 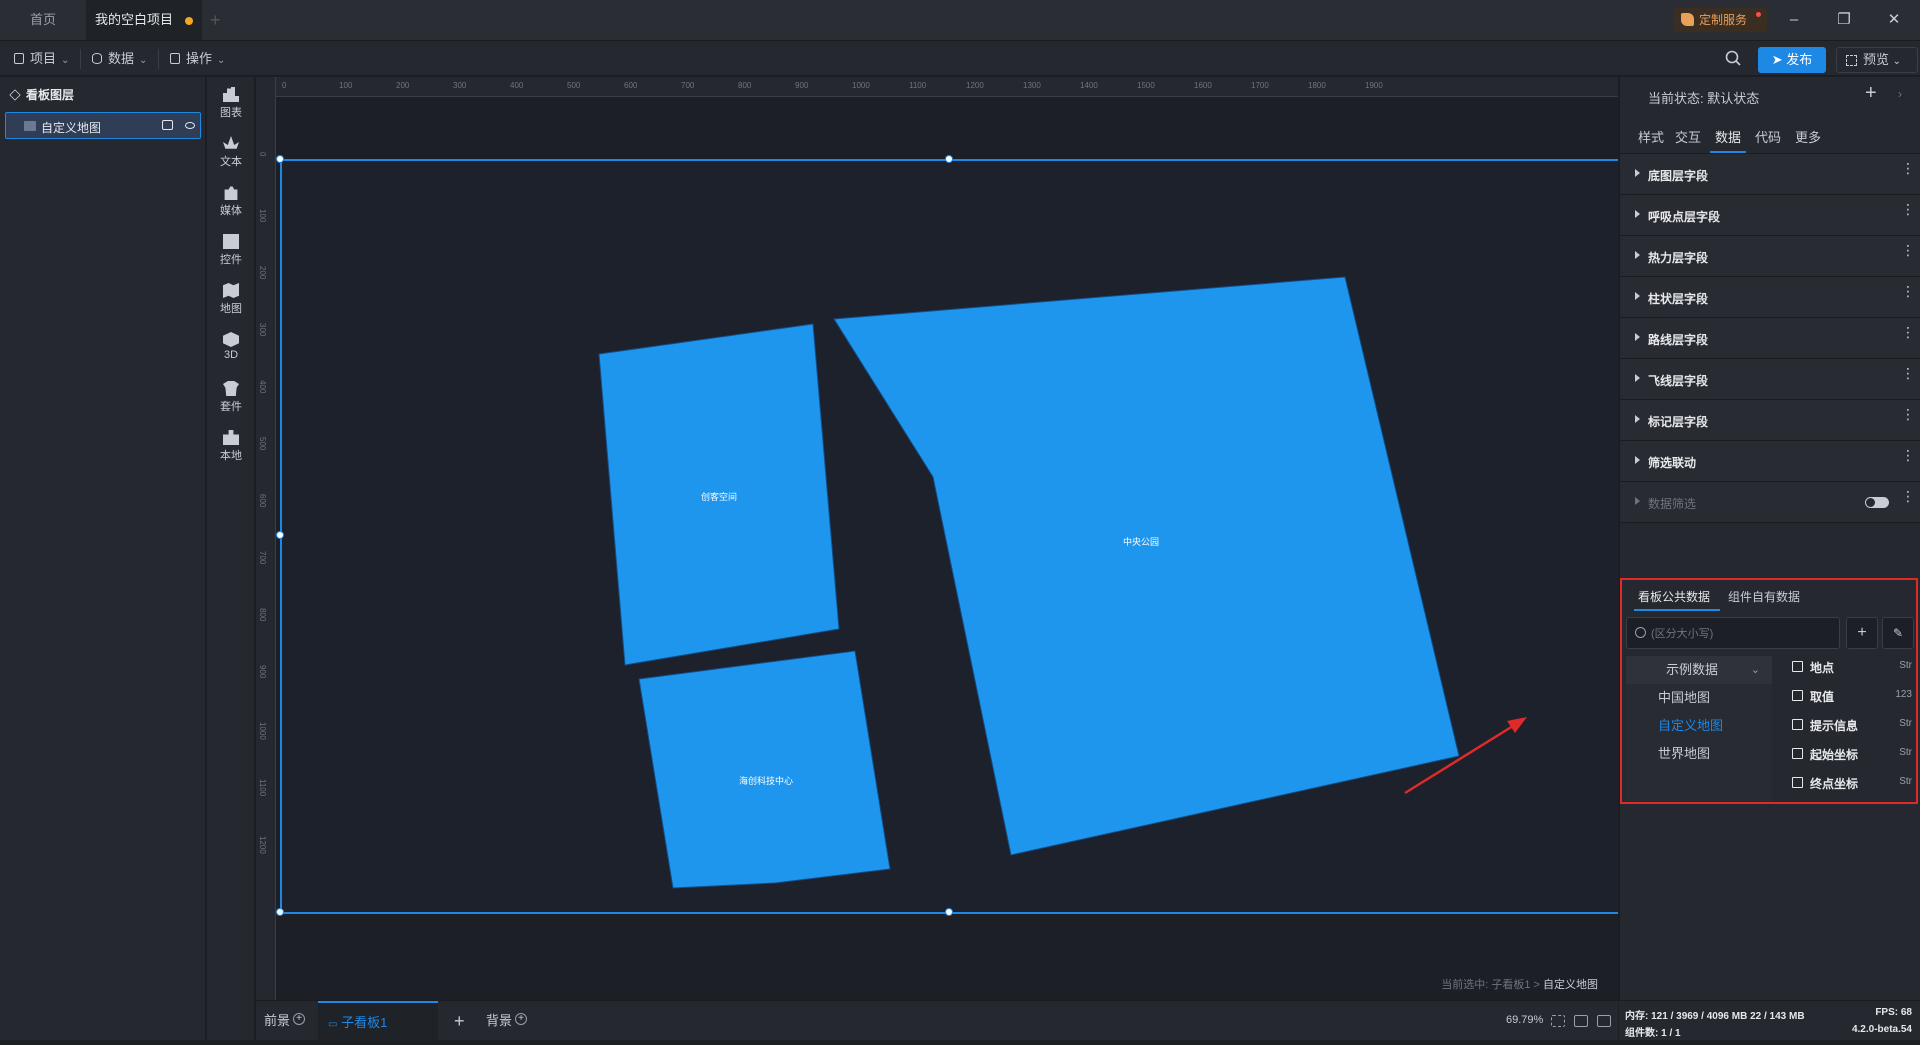 I want to click on menu-operation: 操作 ⌄, so click(x=197, y=59).